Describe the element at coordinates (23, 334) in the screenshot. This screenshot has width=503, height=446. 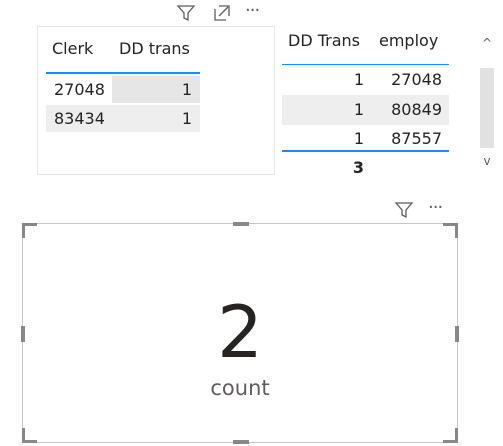
I see `resize-handle-left` at that location.